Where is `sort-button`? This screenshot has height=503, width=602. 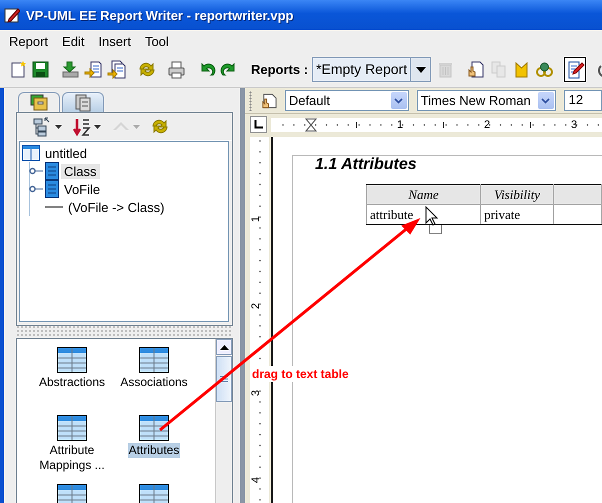 sort-button is located at coordinates (86, 126).